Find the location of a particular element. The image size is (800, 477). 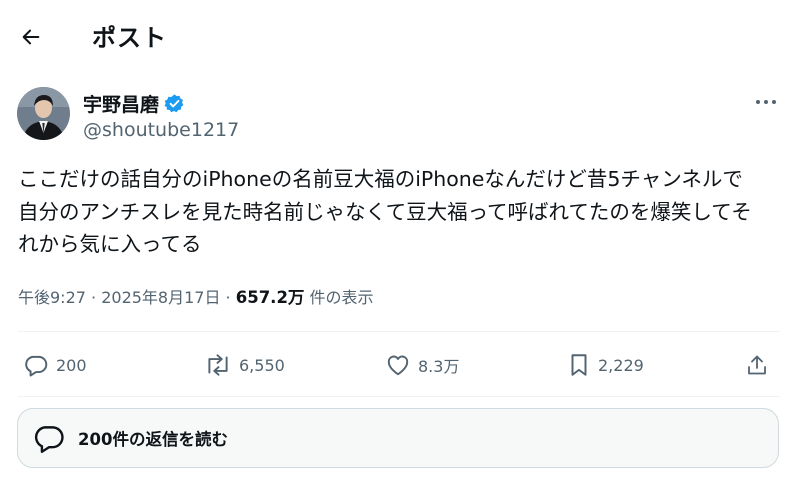

bookmark-icon is located at coordinates (579, 365).